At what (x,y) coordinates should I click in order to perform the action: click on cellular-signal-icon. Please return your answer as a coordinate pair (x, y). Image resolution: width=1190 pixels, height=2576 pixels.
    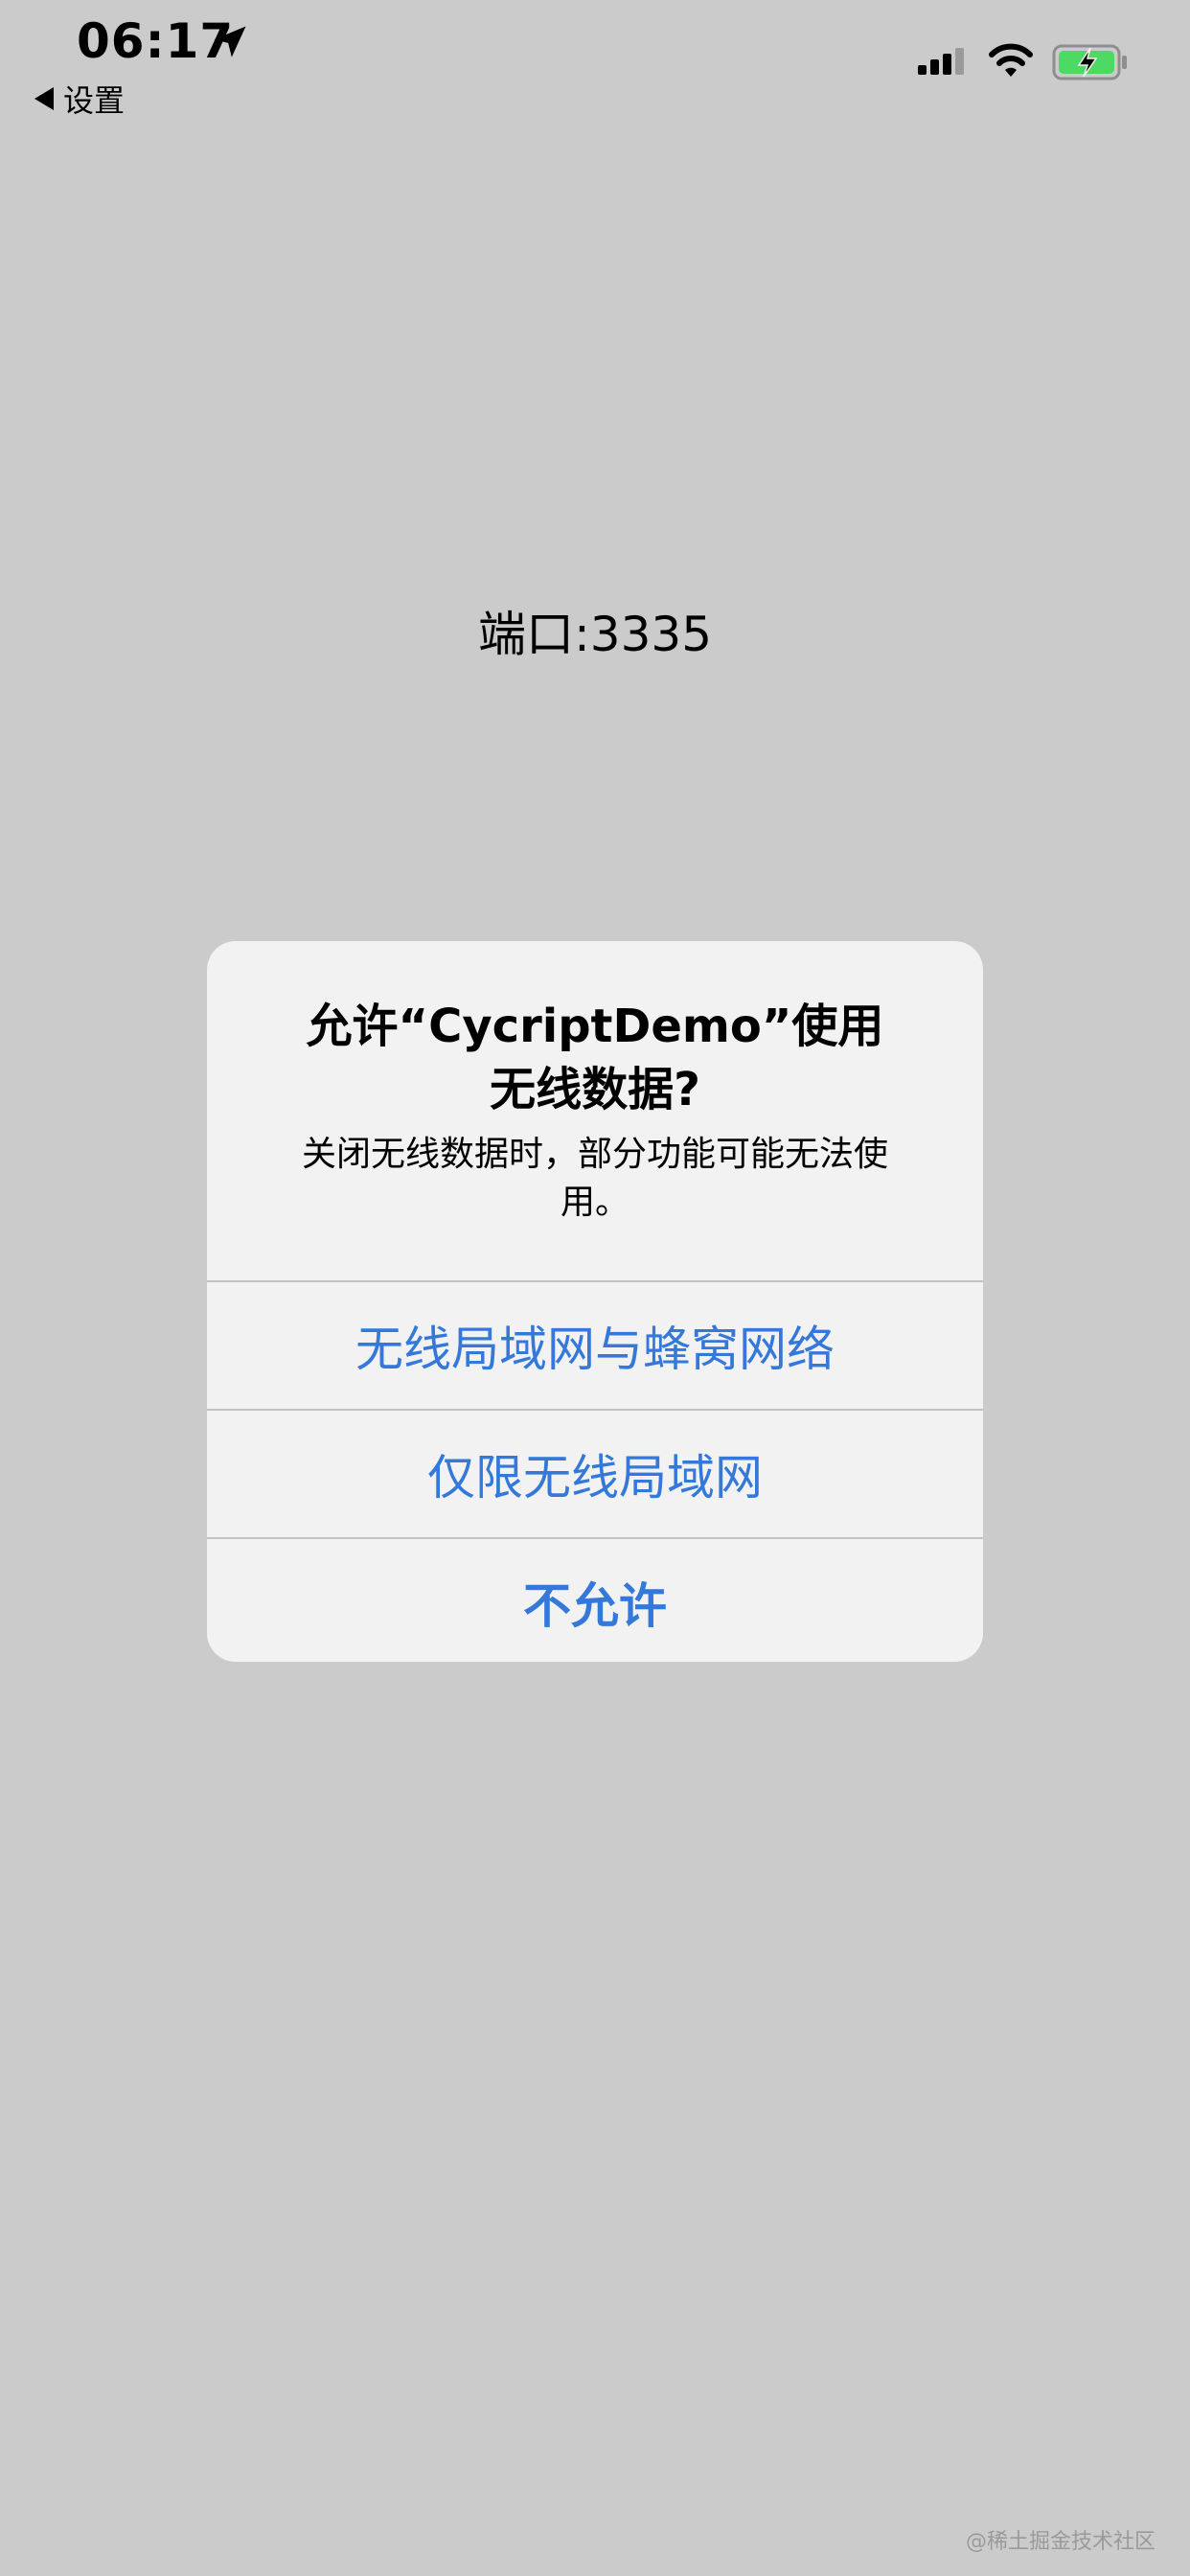
    Looking at the image, I should click on (941, 62).